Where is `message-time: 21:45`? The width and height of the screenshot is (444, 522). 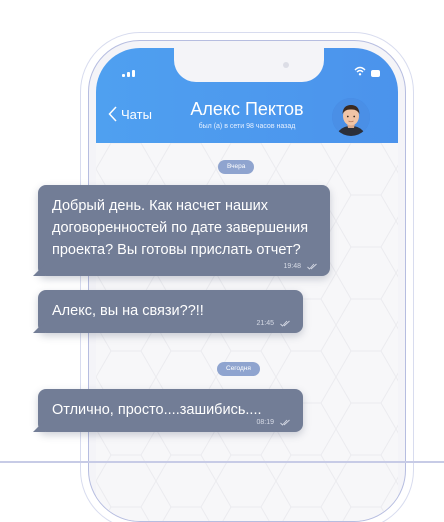 message-time: 21:45 is located at coordinates (265, 323).